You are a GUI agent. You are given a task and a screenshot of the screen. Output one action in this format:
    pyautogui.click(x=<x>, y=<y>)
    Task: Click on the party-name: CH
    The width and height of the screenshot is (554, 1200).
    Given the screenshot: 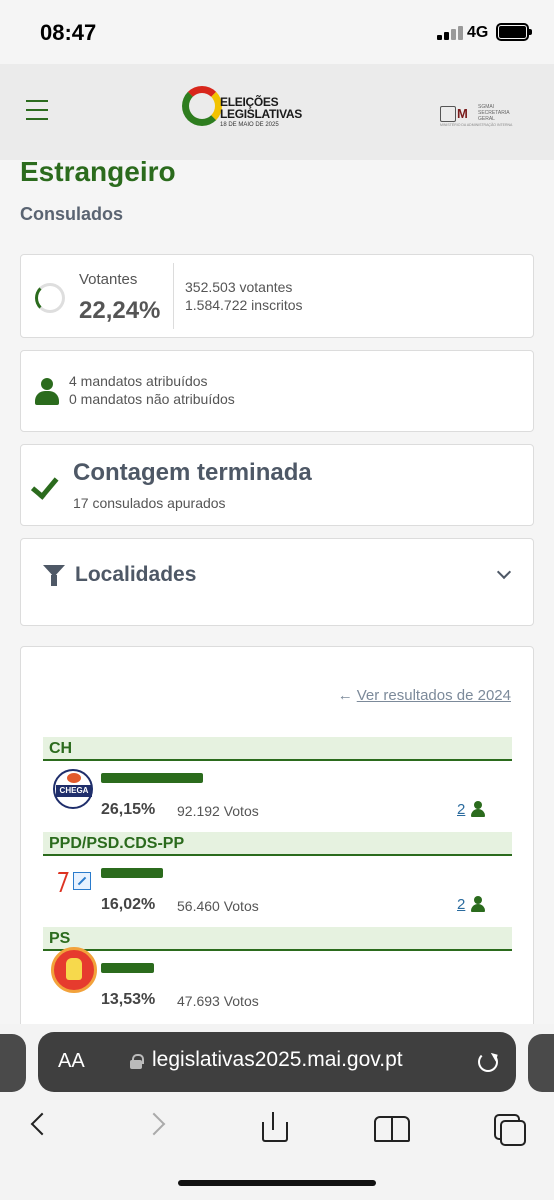 What is the action you would take?
    pyautogui.click(x=61, y=748)
    